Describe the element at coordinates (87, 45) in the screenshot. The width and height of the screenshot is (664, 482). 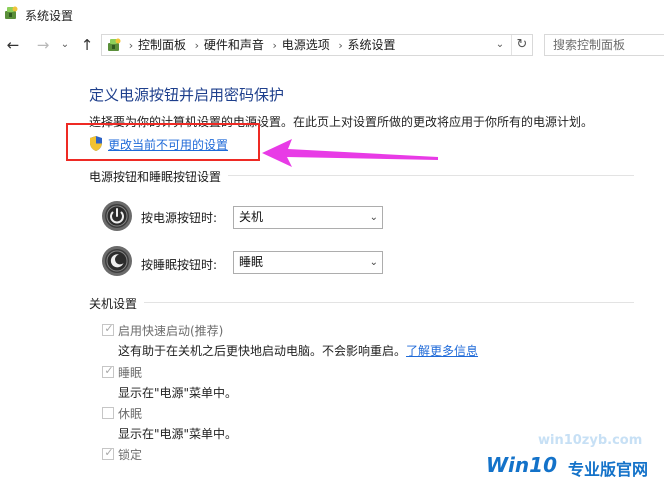
I see `up-button: ↑` at that location.